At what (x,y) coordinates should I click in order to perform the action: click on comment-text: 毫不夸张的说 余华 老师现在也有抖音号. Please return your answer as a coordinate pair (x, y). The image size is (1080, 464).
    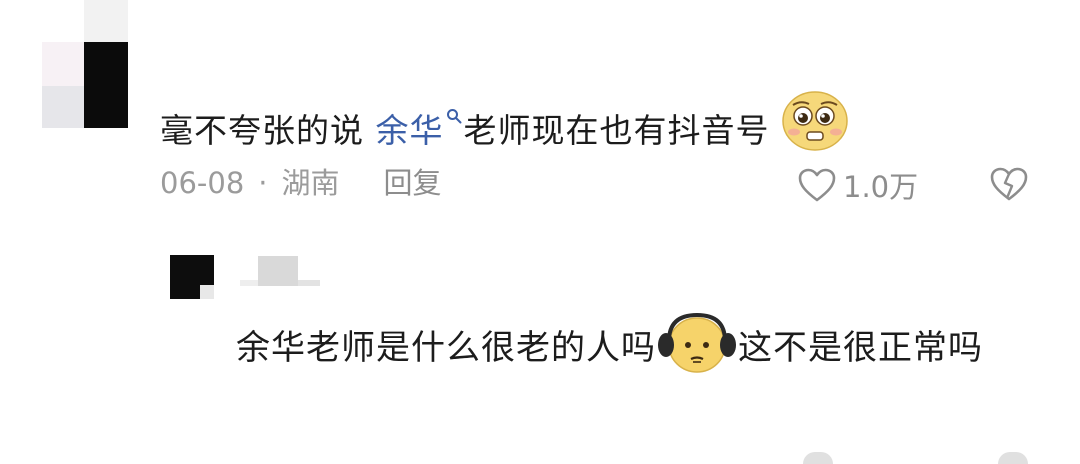
    Looking at the image, I should click on (504, 122).